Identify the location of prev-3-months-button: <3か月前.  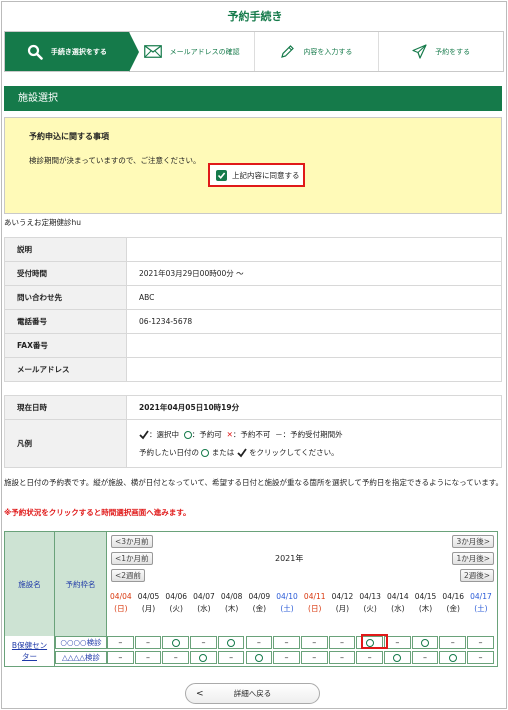
(132, 541).